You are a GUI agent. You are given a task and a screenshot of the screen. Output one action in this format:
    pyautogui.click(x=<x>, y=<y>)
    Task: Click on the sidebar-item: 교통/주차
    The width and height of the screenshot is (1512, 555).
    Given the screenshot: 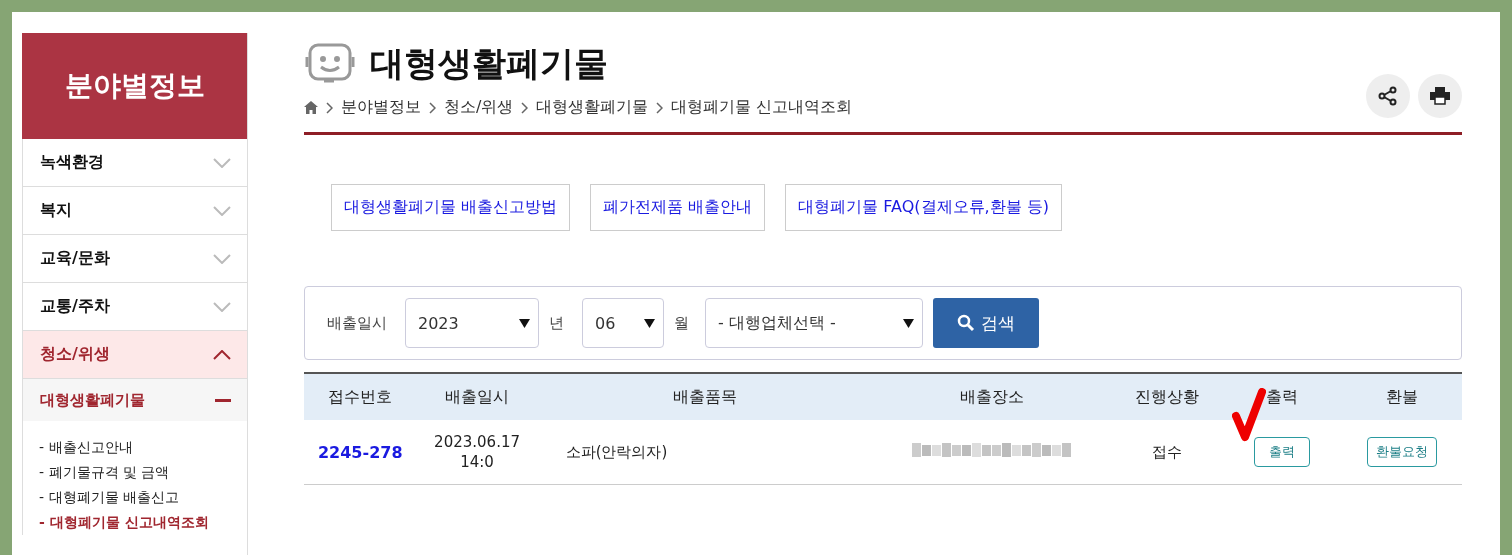 What is the action you would take?
    pyautogui.click(x=134, y=307)
    